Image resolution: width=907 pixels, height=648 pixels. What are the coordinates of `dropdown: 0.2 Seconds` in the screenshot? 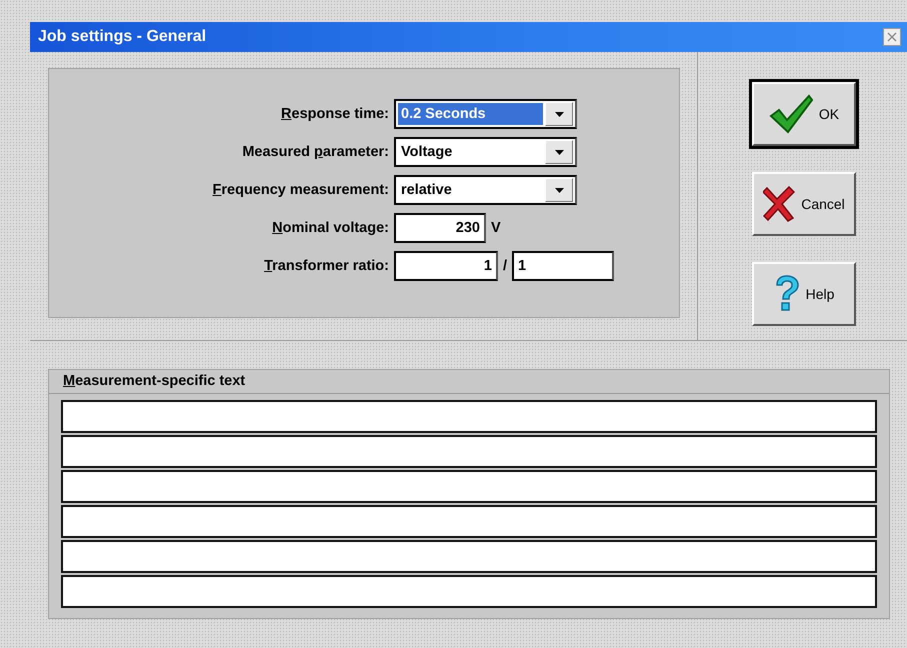 It's located at (485, 114).